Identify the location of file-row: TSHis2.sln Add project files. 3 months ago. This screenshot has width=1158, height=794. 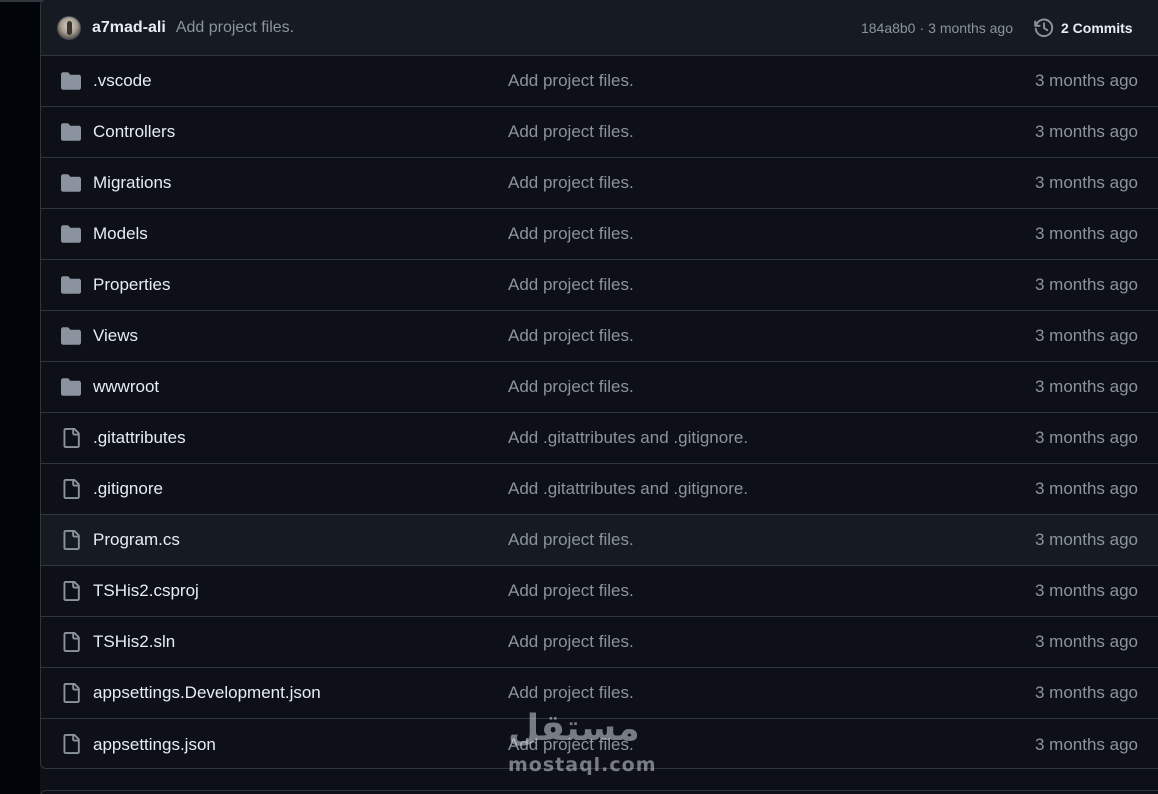
(599, 642).